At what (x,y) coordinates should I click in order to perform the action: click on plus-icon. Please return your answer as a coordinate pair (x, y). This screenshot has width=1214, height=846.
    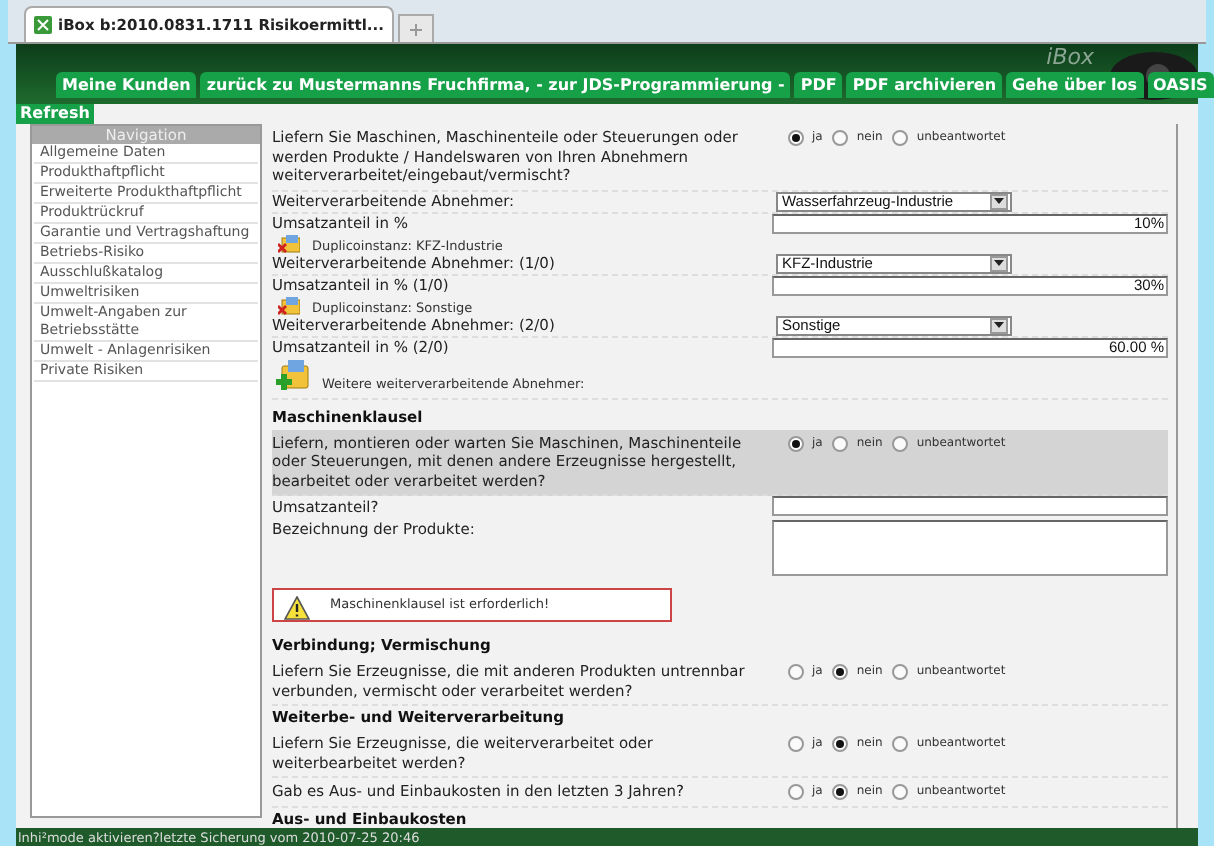
    Looking at the image, I should click on (416, 29).